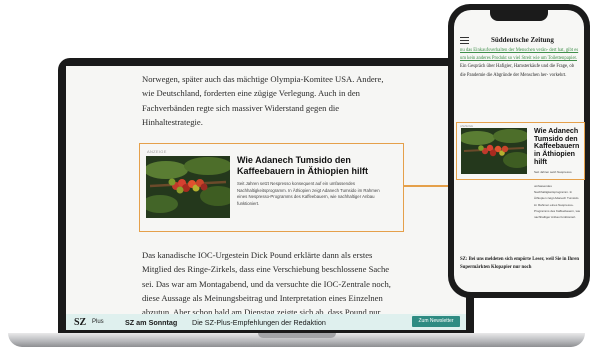 This screenshot has width=593, height=356. I want to click on teaser-kicker: ANZEIGE, so click(157, 151).